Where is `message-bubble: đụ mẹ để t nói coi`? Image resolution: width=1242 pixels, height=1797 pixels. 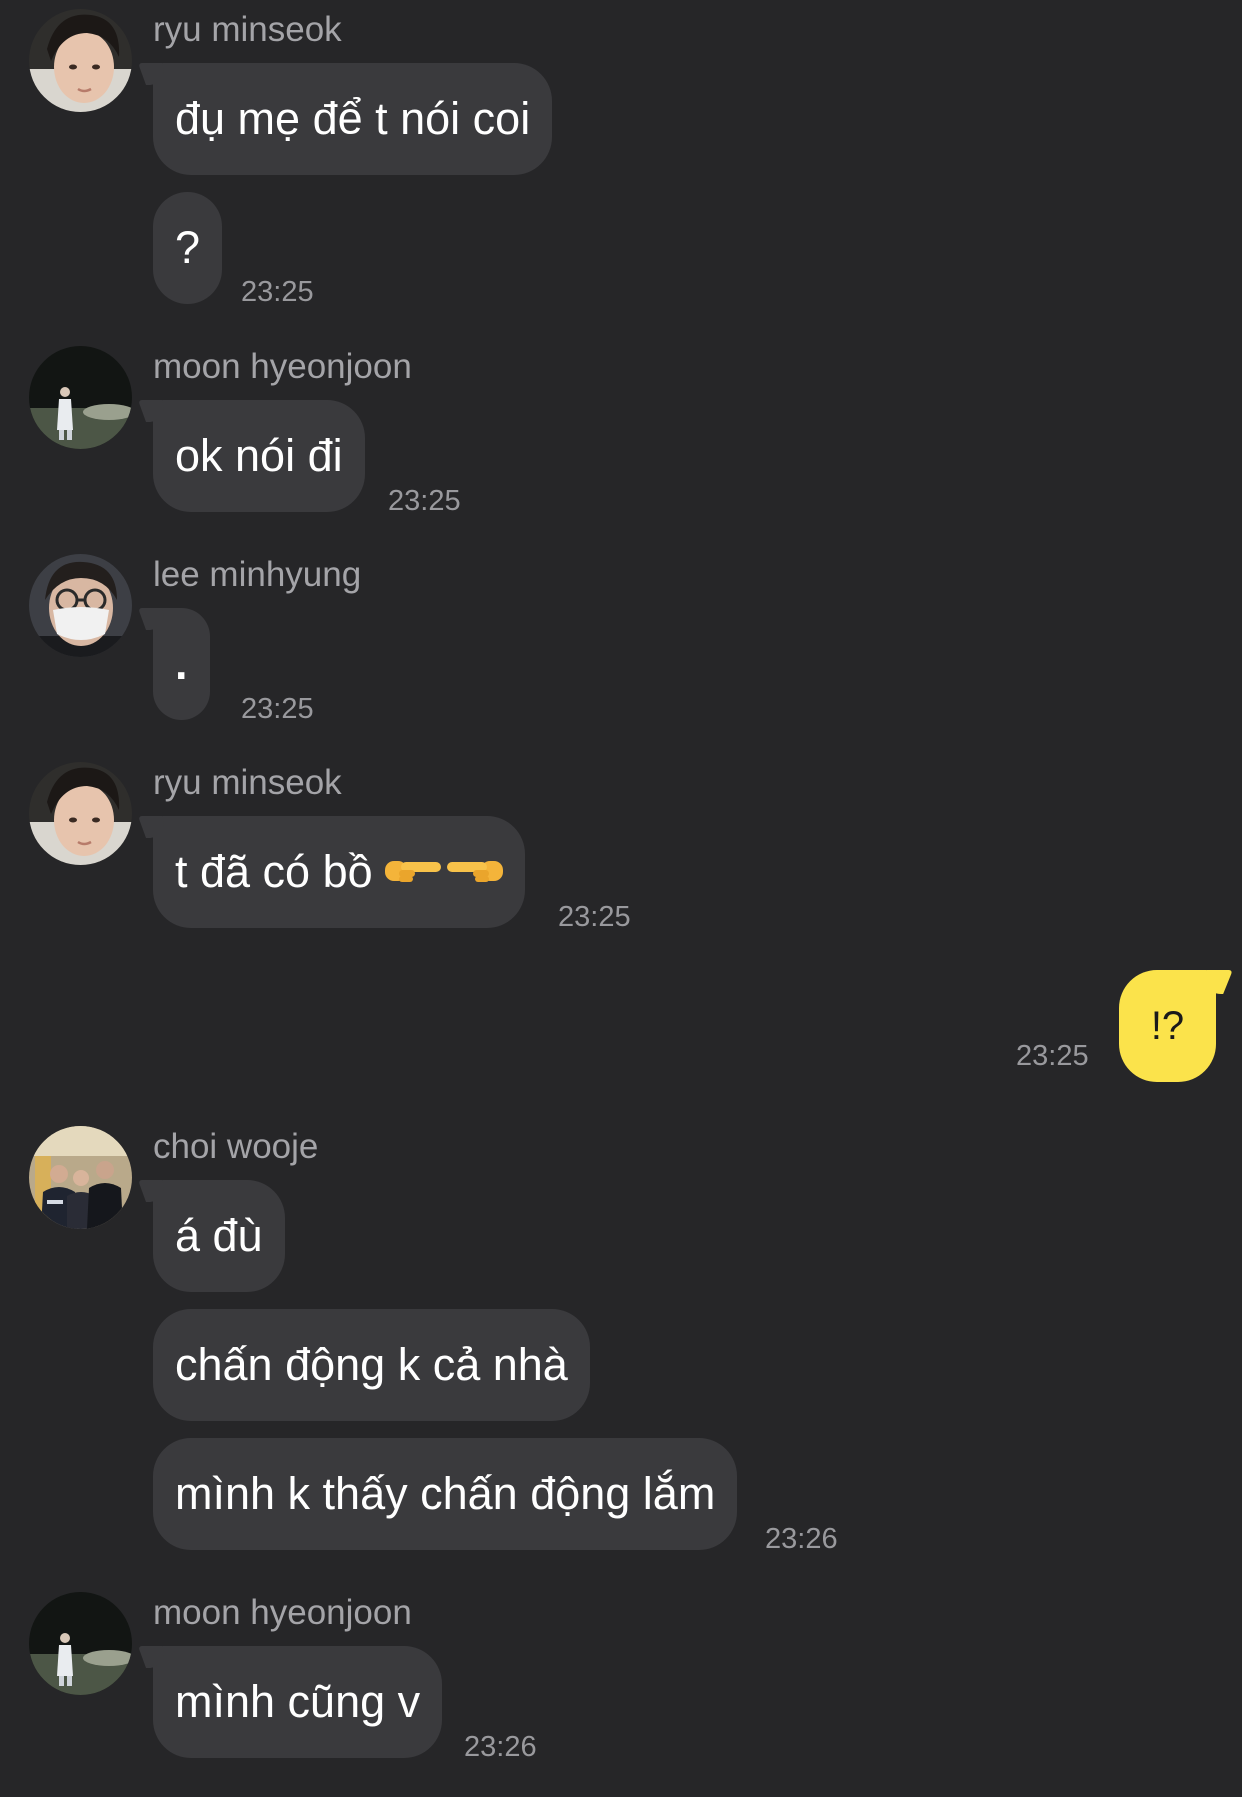 message-bubble: đụ mẹ để t nói coi is located at coordinates (353, 119).